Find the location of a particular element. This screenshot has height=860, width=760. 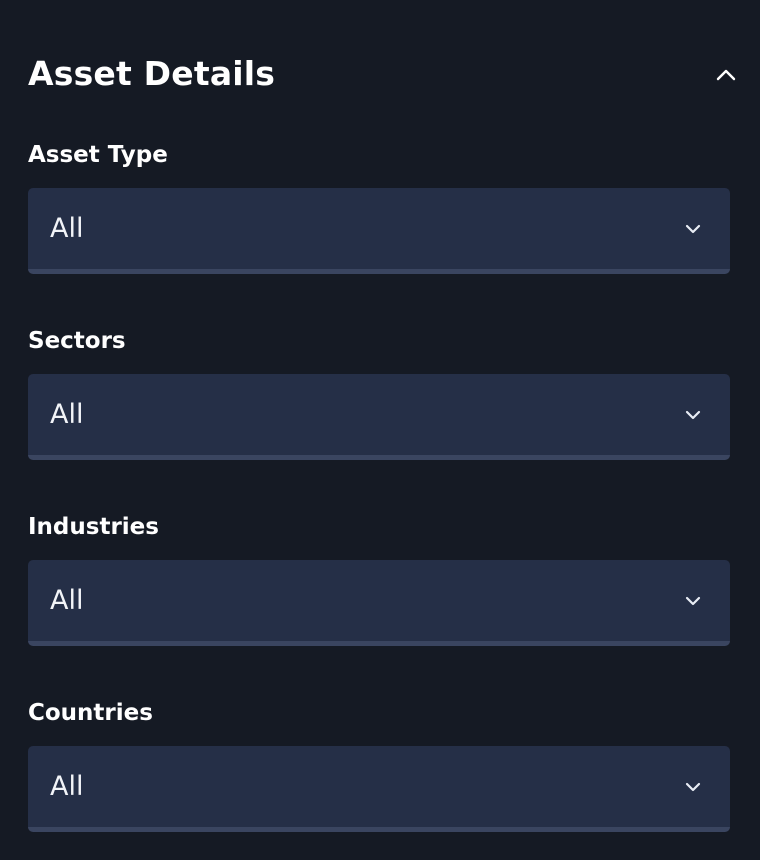

section-title: Asset Details is located at coordinates (152, 73).